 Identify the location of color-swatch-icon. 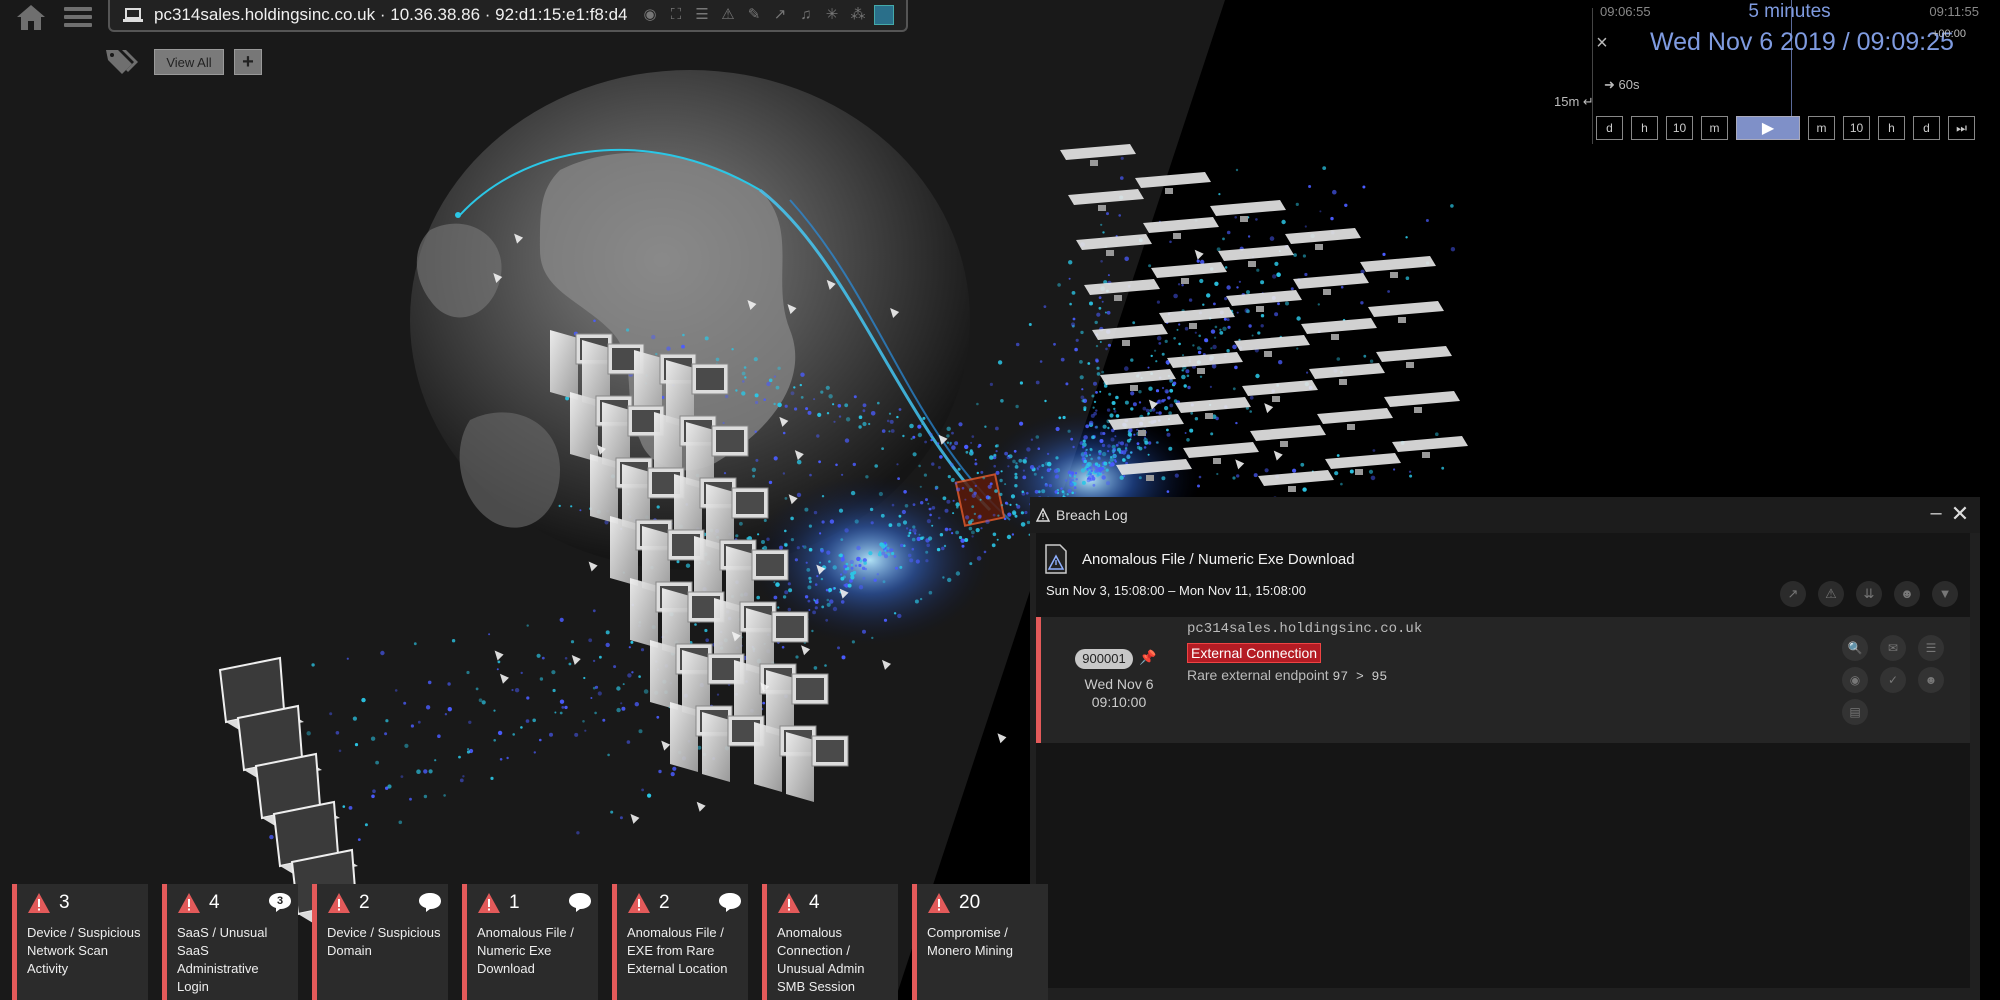
(884, 15).